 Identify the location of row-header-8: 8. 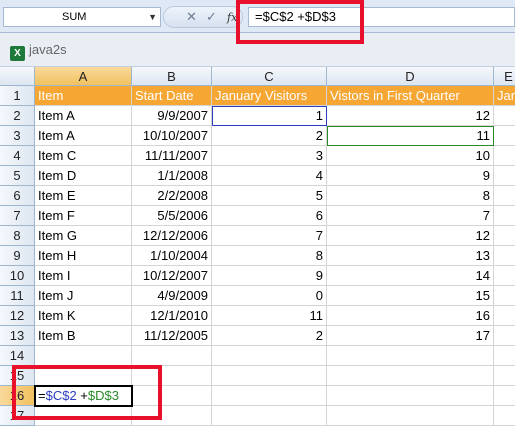
(17, 236).